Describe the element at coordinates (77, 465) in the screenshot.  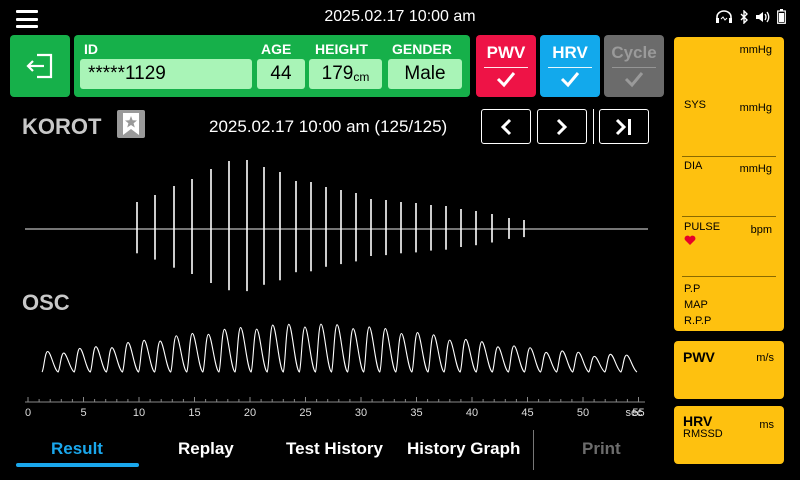
I see `active-tab-indicator` at that location.